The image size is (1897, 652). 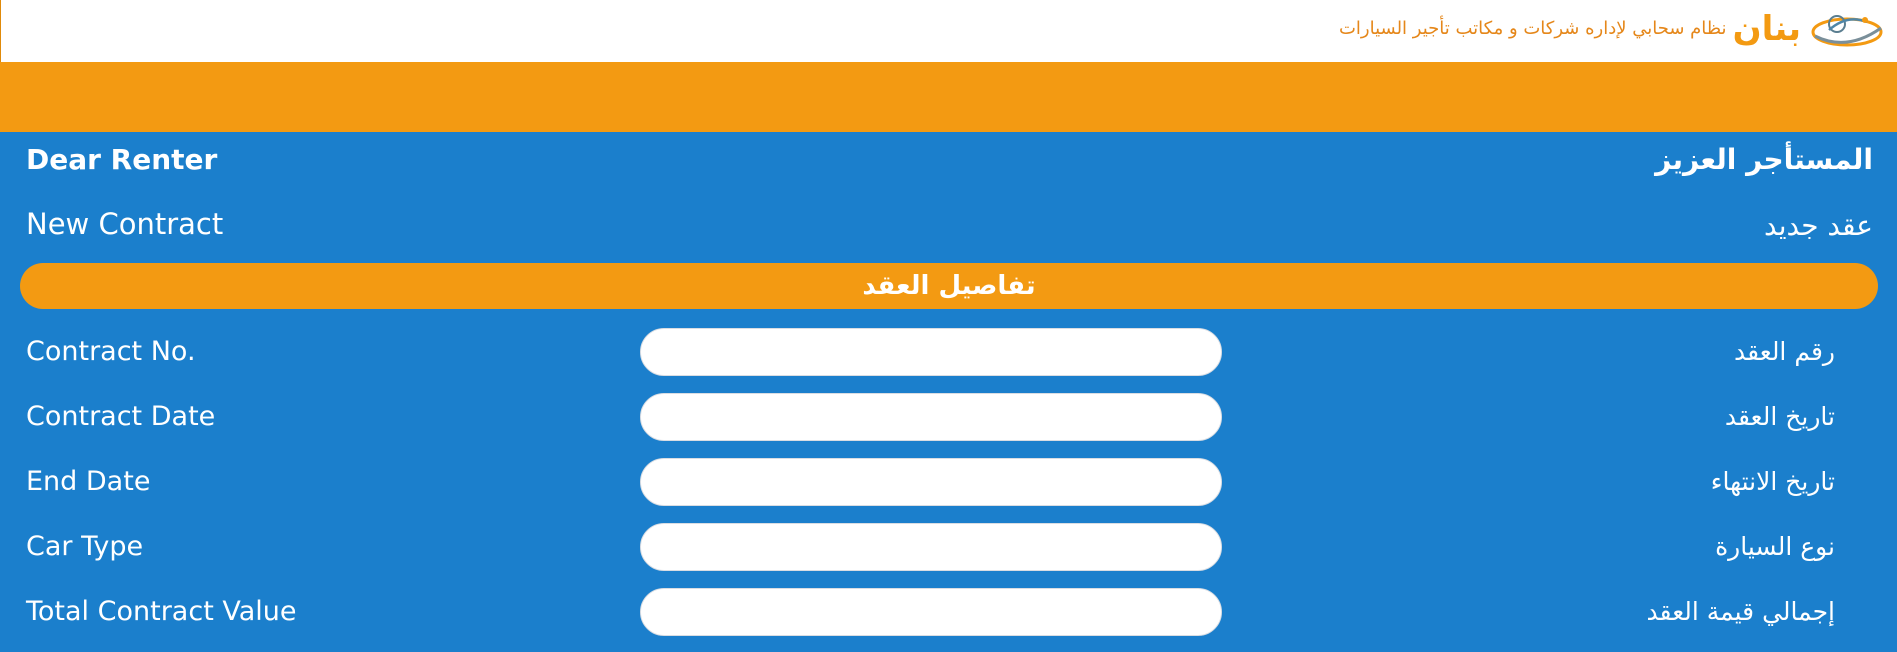 What do you see at coordinates (1766, 29) in the screenshot?
I see `brand-name: بنان` at bounding box center [1766, 29].